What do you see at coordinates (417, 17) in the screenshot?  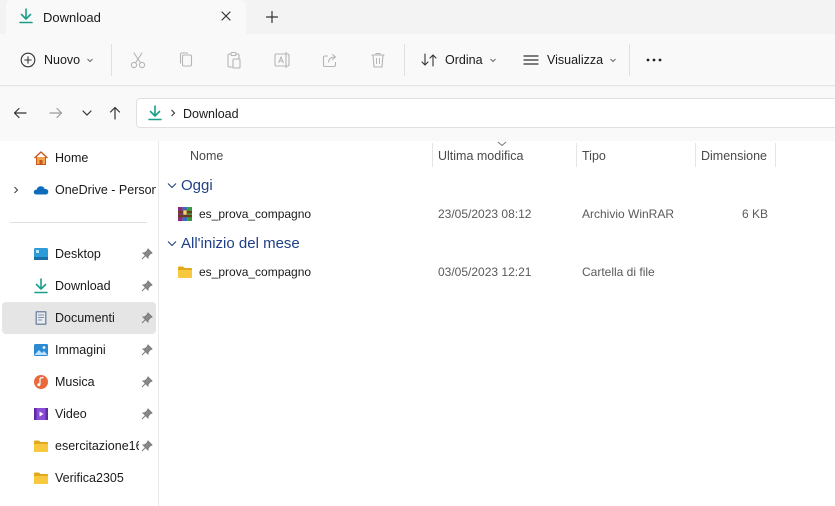 I see `tab-strip: Download` at bounding box center [417, 17].